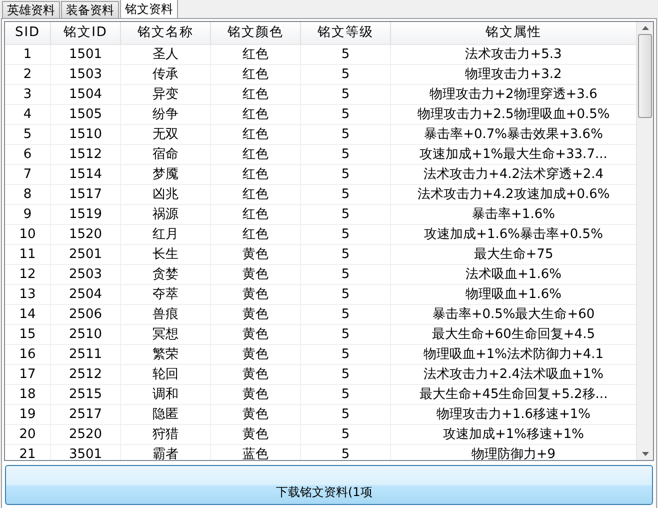  Describe the element at coordinates (28, 115) in the screenshot. I see `table-cell: 4` at that location.